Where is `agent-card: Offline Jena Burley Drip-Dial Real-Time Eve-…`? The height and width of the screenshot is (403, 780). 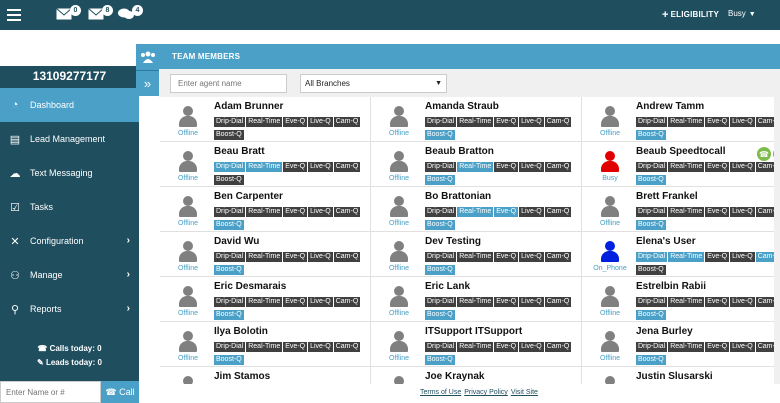
agent-card: Offline Jena Burley Drip-Dial Real-Time Eve-… is located at coordinates (681, 344).